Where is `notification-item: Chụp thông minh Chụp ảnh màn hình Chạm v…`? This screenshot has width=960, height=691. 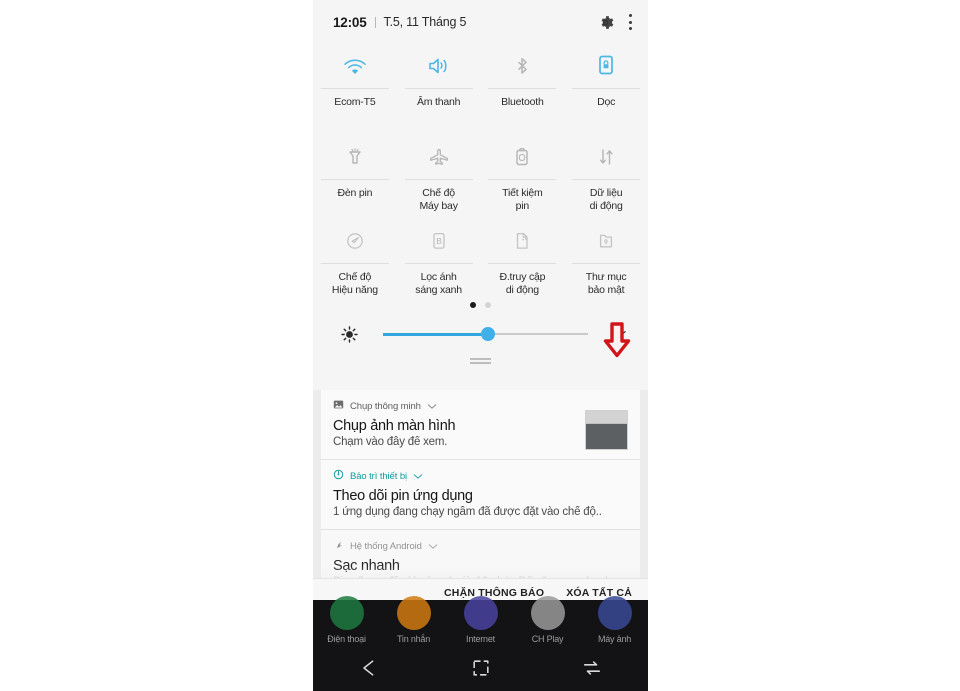 notification-item: Chụp thông minh Chụp ảnh màn hình Chạm v… is located at coordinates (480, 425).